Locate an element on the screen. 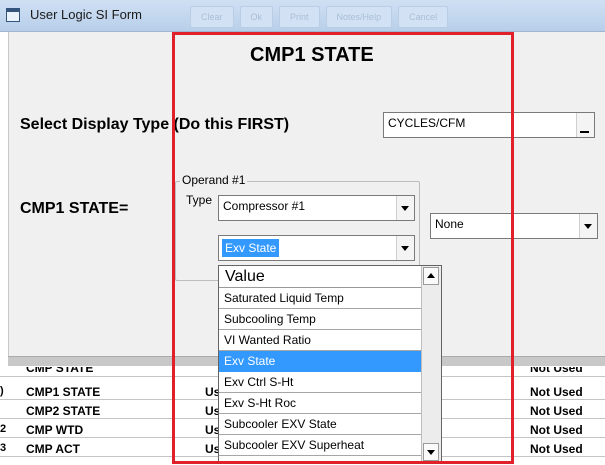 This screenshot has width=605, height=465. ghost-tab: Print is located at coordinates (299, 17).